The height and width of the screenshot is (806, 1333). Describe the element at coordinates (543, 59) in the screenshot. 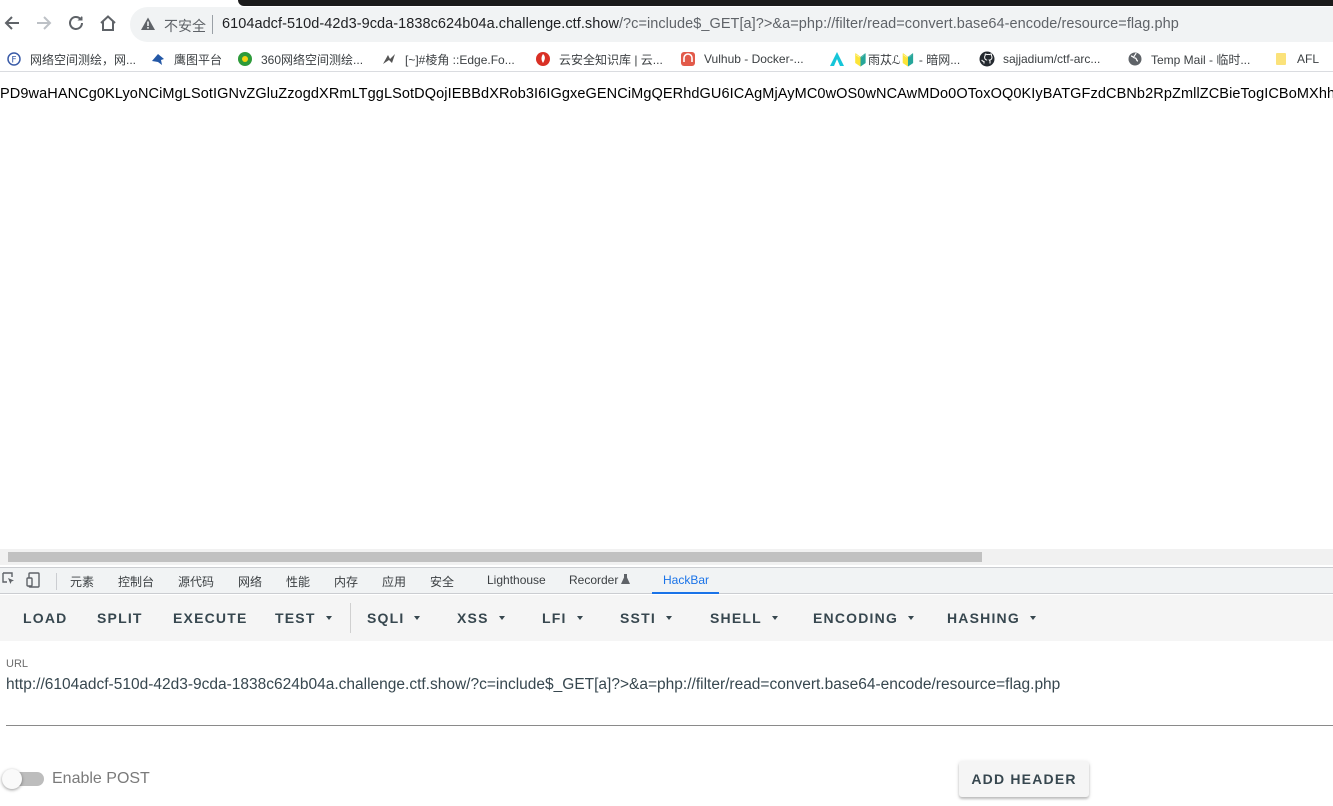

I see `cloud-sec-icon` at that location.